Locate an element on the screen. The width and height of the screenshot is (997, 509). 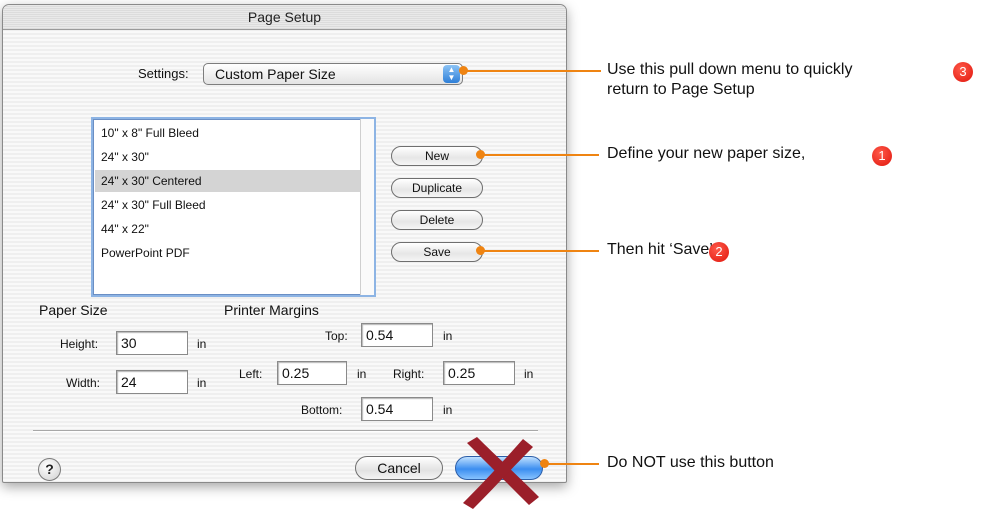
new-button: New is located at coordinates (437, 156).